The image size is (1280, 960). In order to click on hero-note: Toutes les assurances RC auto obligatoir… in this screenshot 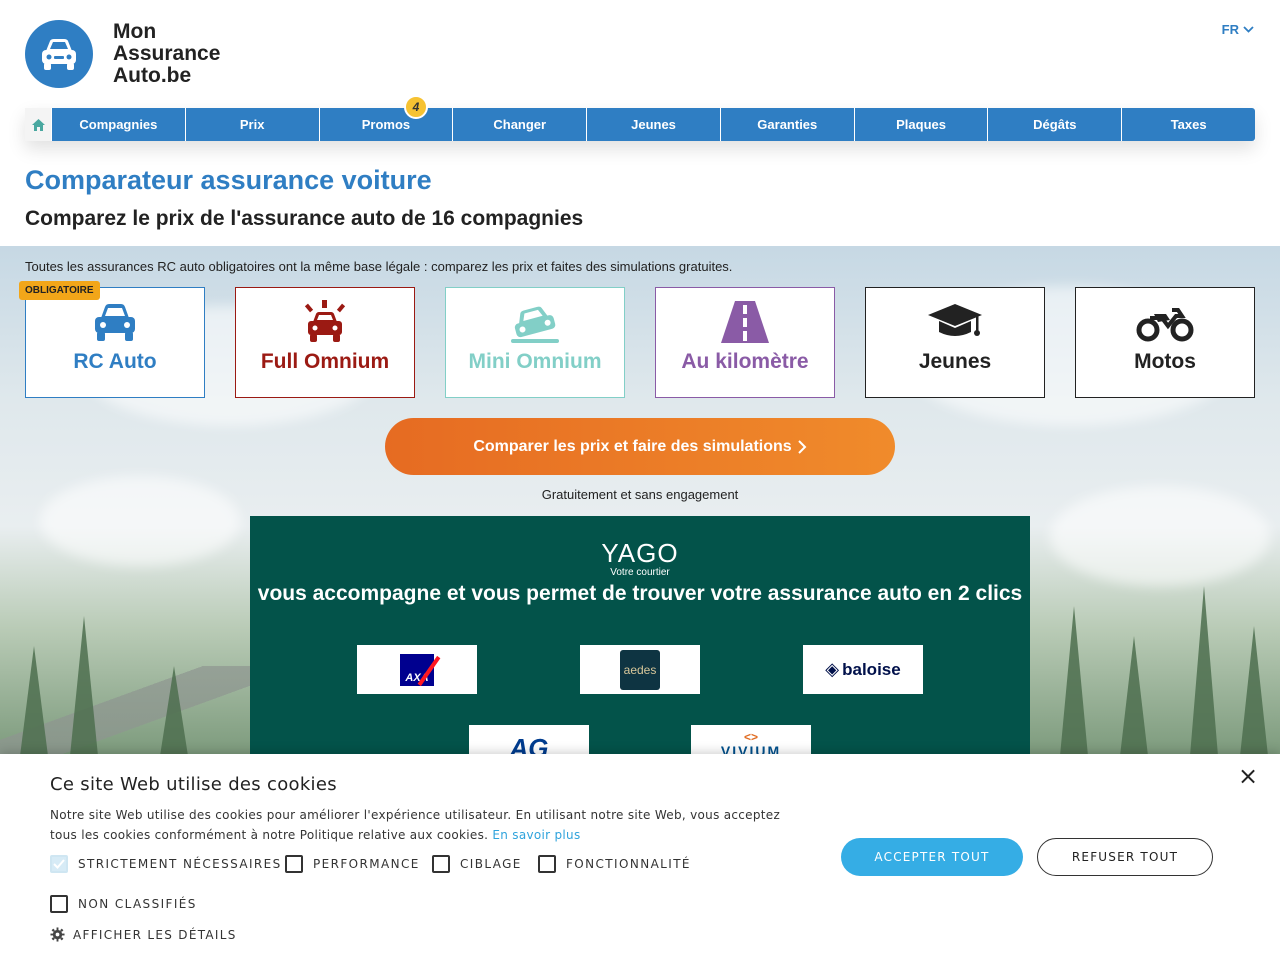, I will do `click(379, 266)`.